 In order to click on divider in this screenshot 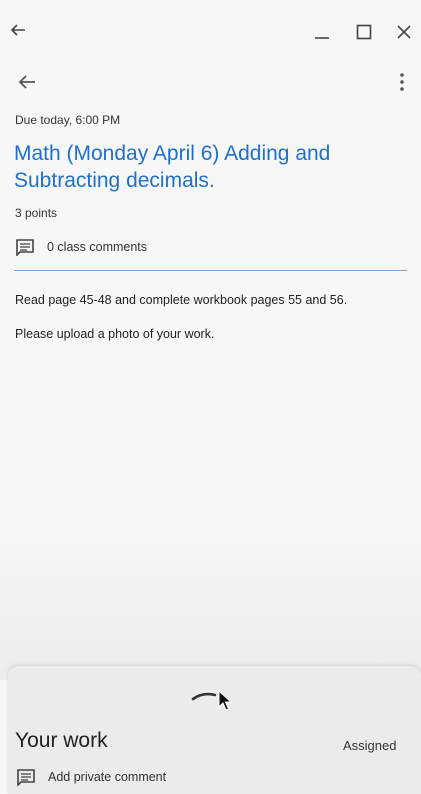, I will do `click(210, 270)`.